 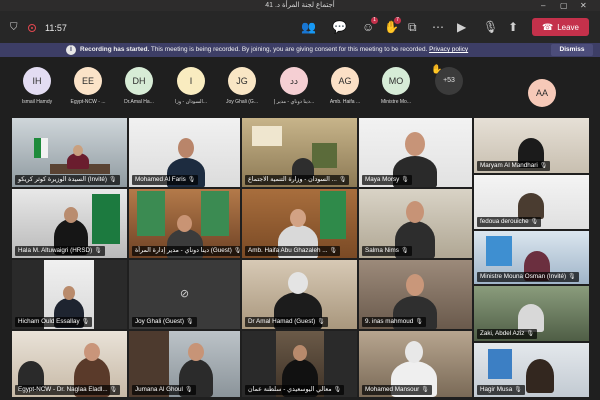 I want to click on video-tile: معالي اليوسعيدي - سلطنة عمان 🎙, so click(x=299, y=364).